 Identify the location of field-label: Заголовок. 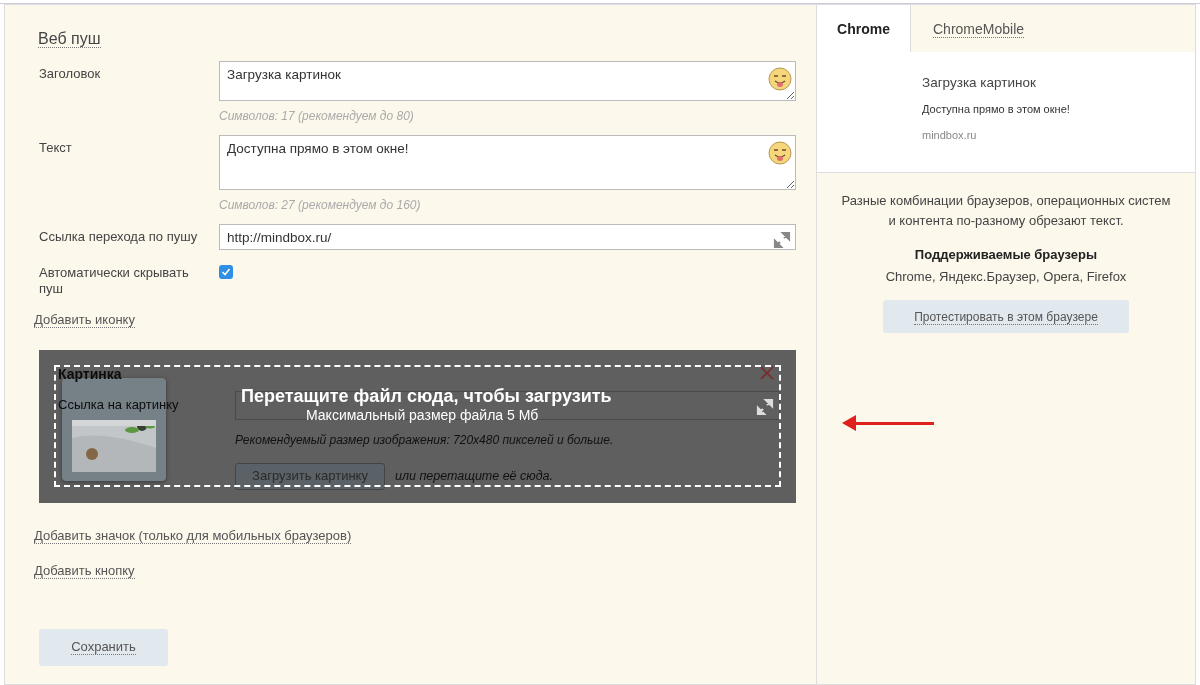
(70, 74).